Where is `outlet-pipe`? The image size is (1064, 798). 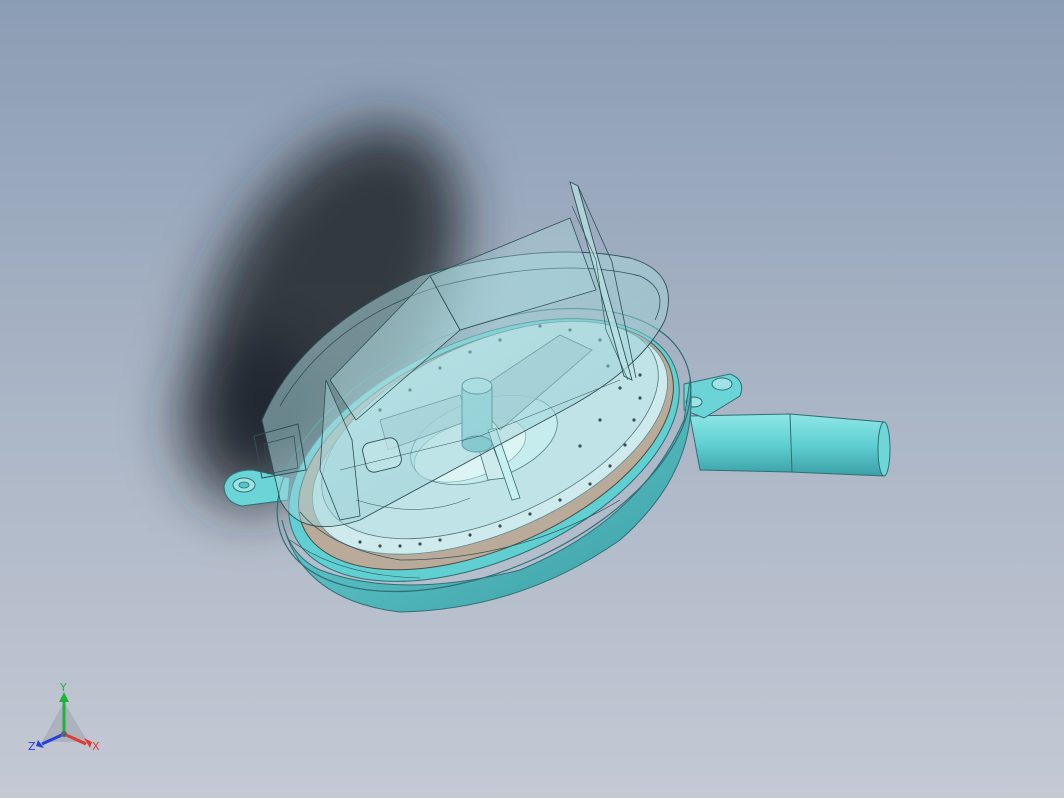 outlet-pipe is located at coordinates (790, 445).